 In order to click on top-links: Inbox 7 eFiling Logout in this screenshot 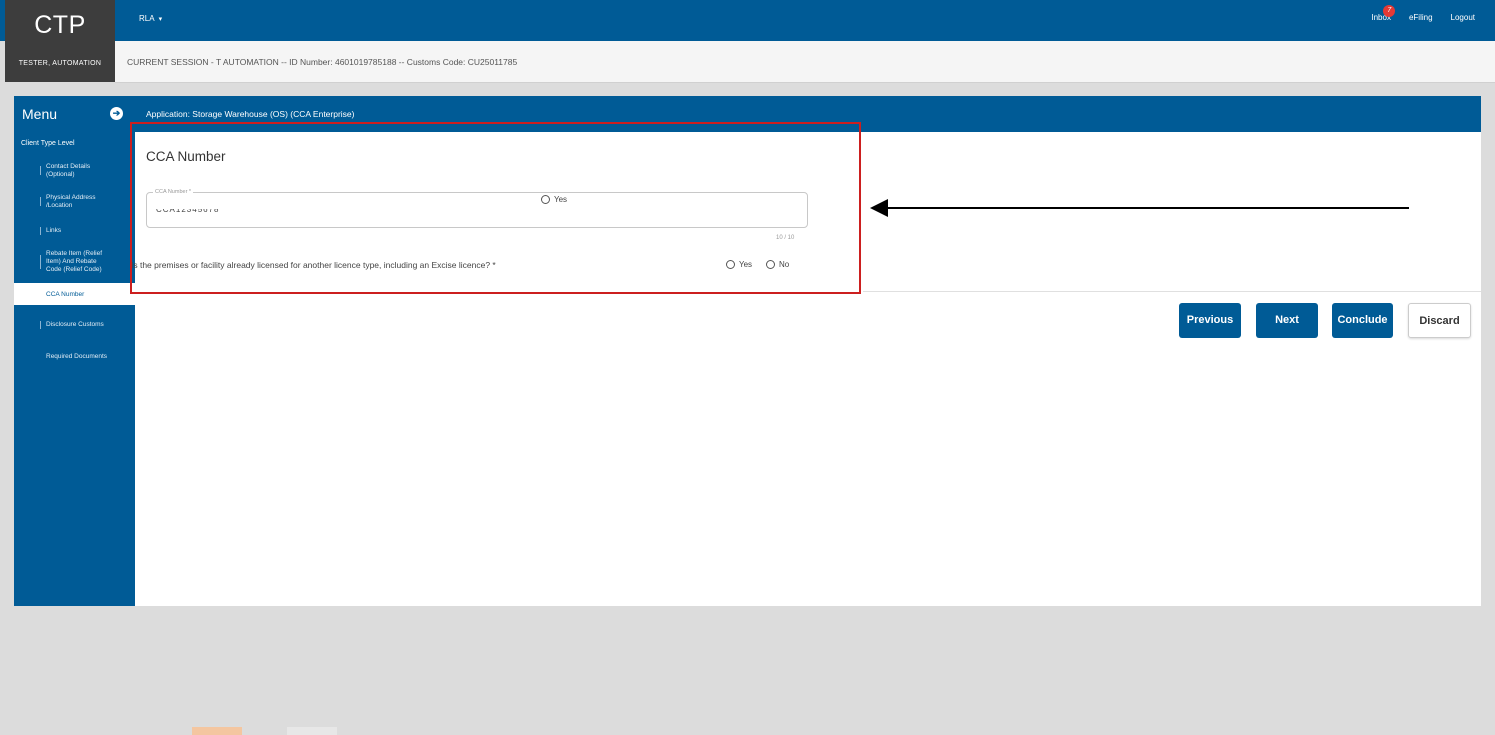, I will do `click(1423, 13)`.